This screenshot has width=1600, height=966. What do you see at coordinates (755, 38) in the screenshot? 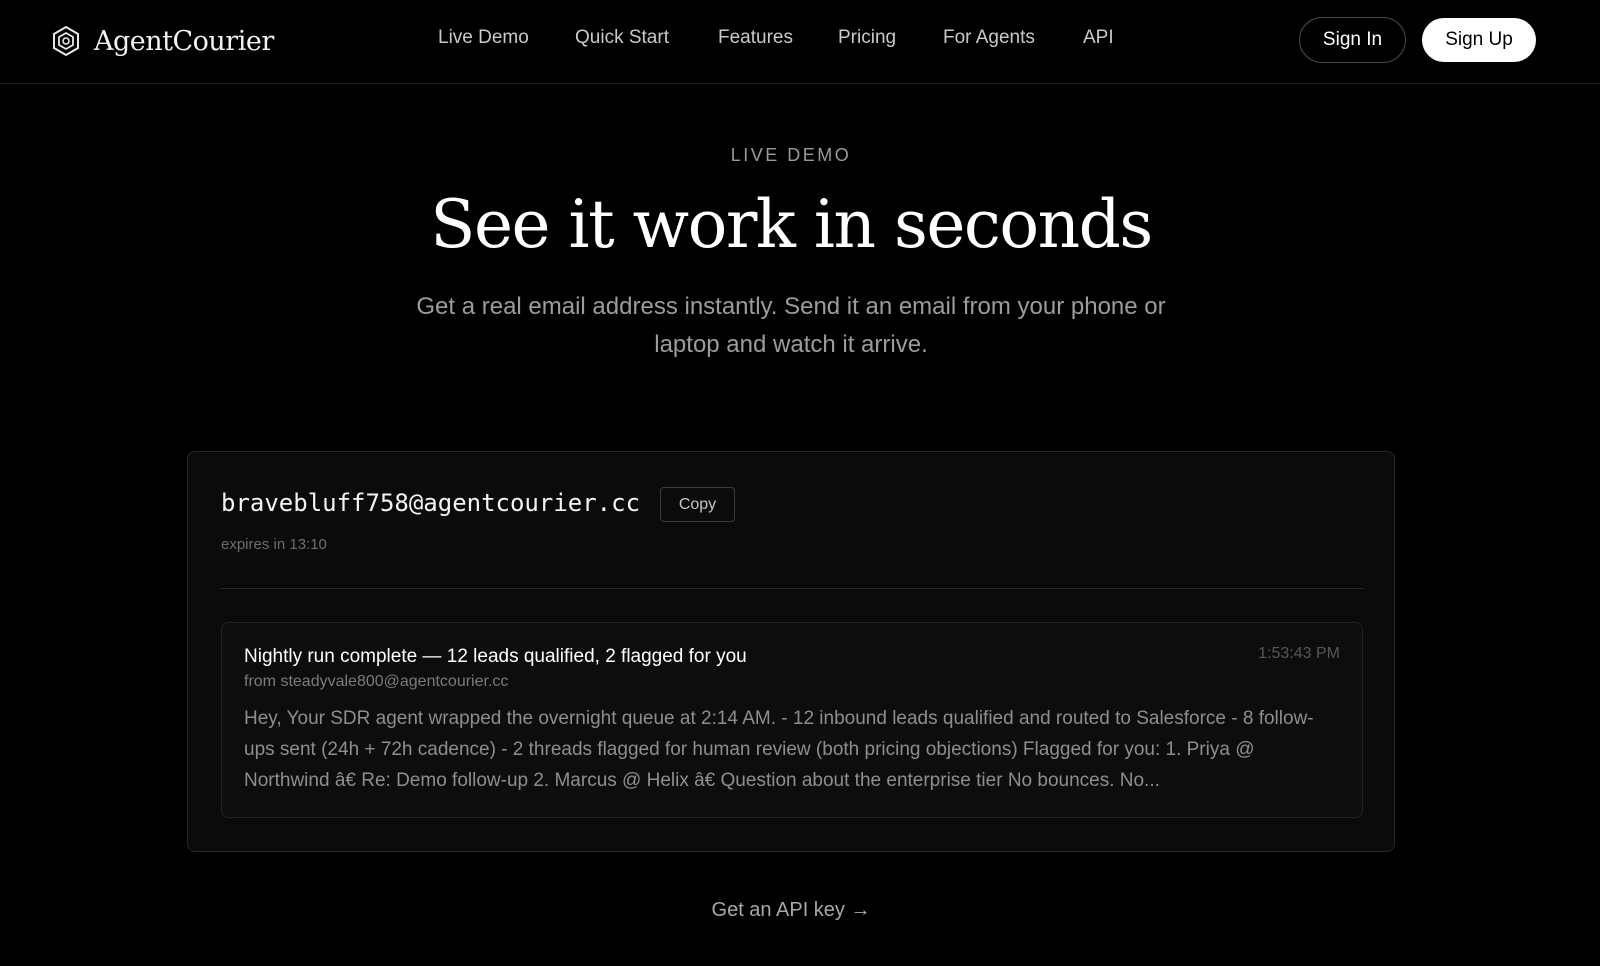
I see `nav-features: Features` at bounding box center [755, 38].